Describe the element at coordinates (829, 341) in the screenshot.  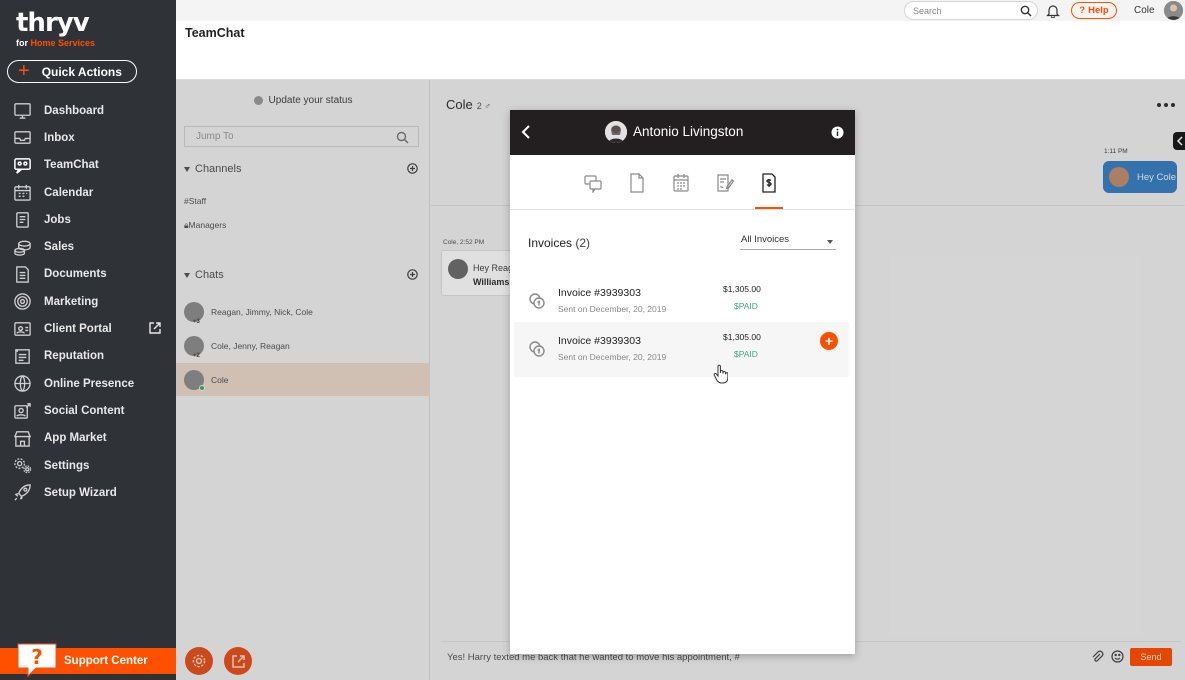
I see `add-invoice-to-chat-button: +` at that location.